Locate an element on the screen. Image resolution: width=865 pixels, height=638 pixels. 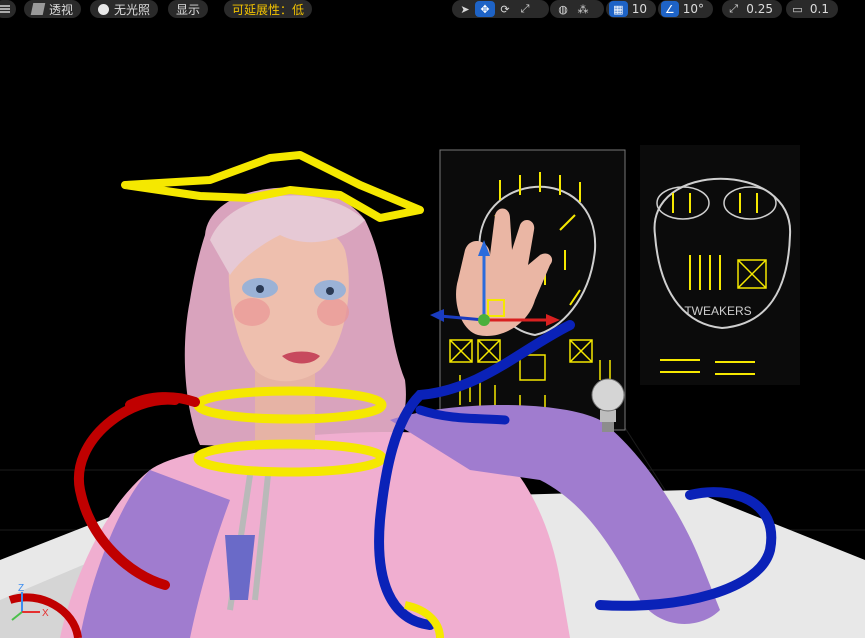
cheek-left is located at coordinates (252, 312).